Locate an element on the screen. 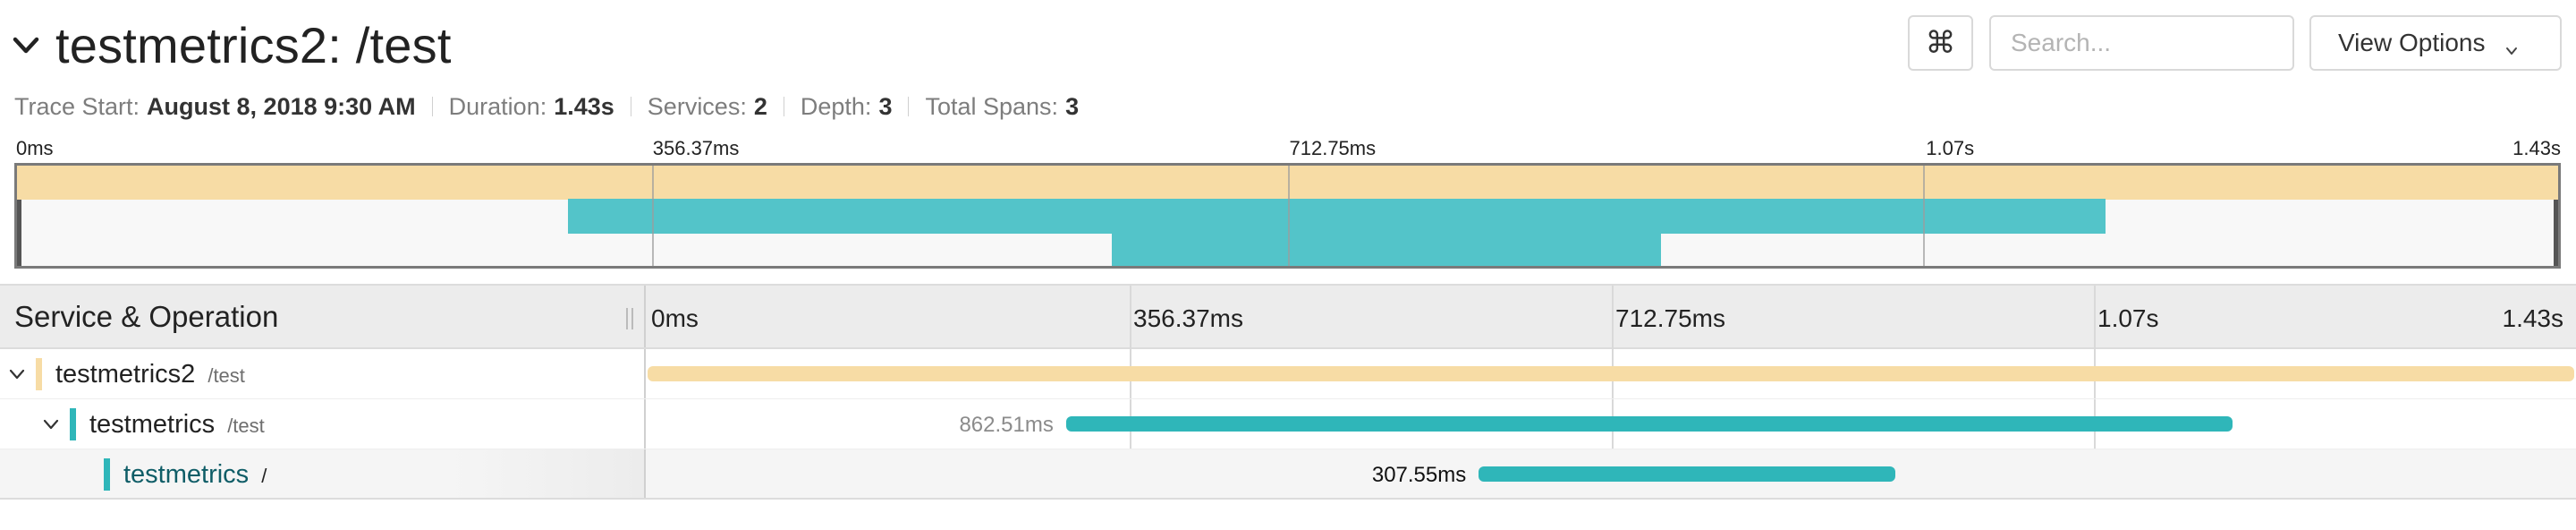 The height and width of the screenshot is (530, 2576). trace-services: Services: 2 is located at coordinates (707, 106).